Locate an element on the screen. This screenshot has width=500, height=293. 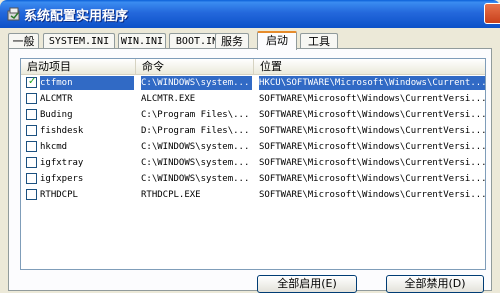
tab-system-ini: SYSTEM.INI is located at coordinates (79, 41).